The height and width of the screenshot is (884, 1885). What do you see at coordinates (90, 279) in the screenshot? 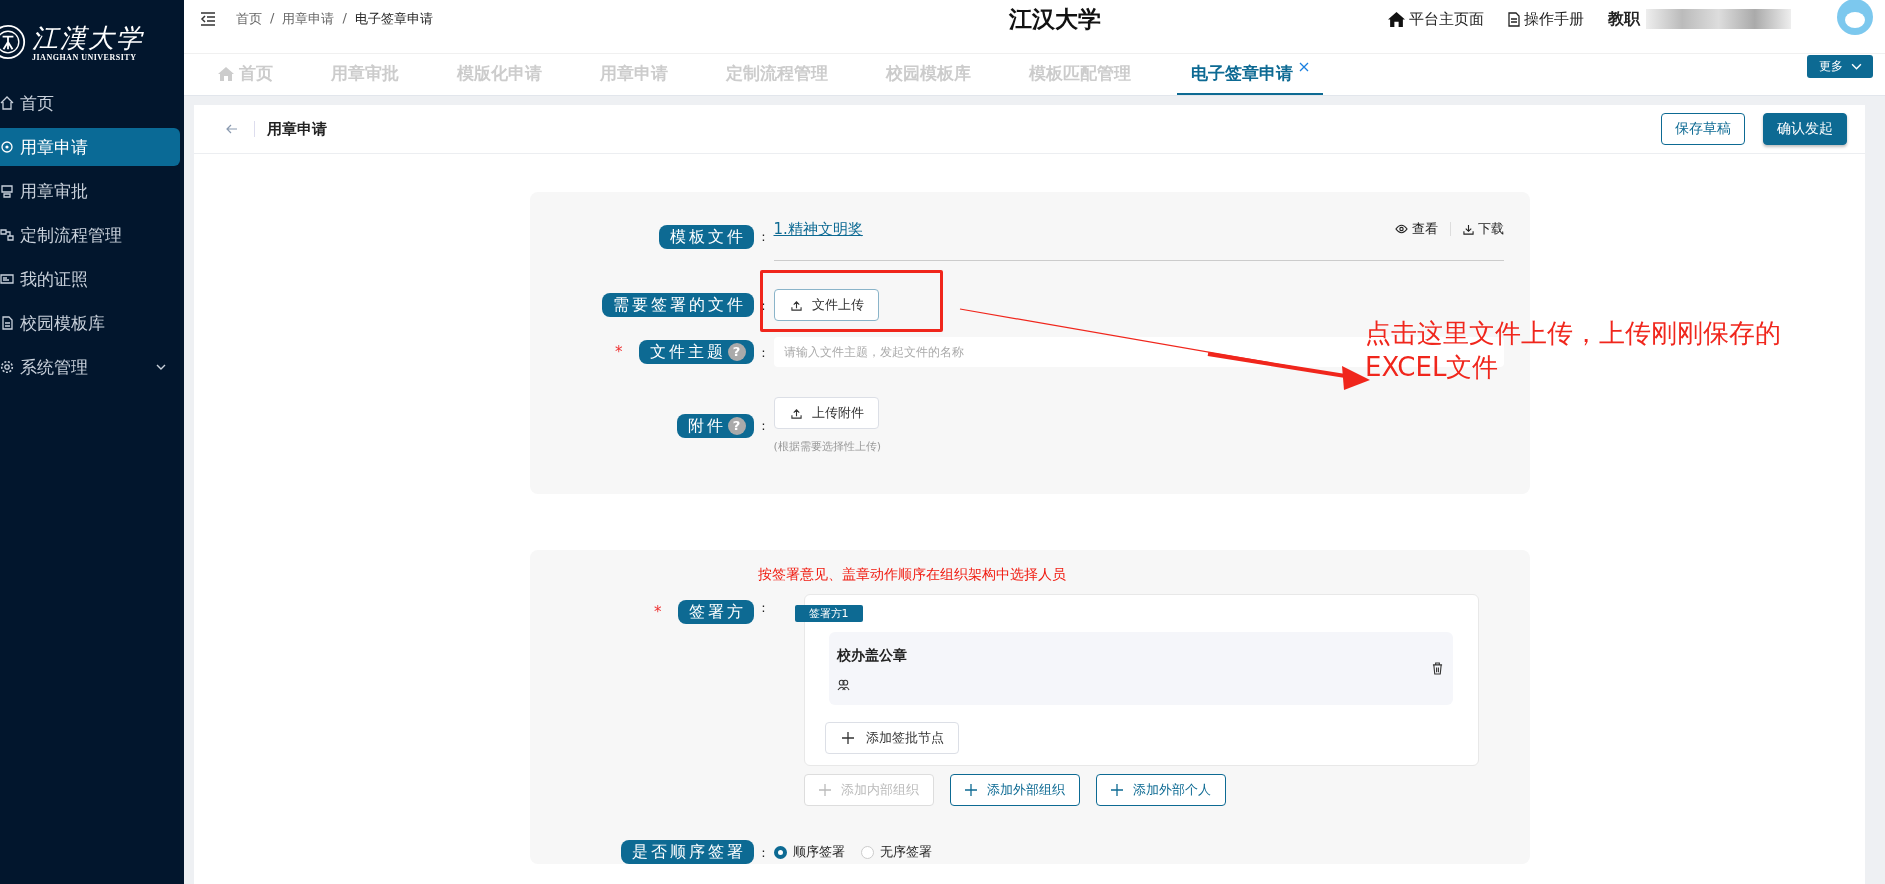
I see `sidebar-item: 我的证照` at bounding box center [90, 279].